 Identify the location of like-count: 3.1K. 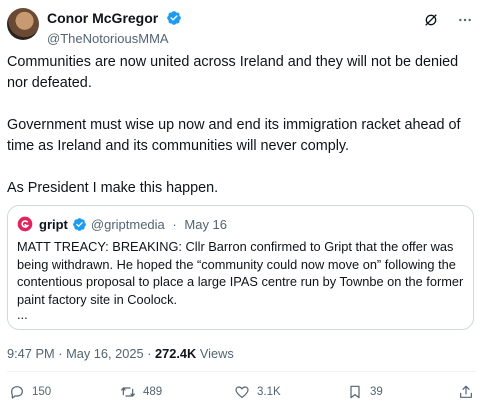
(269, 392).